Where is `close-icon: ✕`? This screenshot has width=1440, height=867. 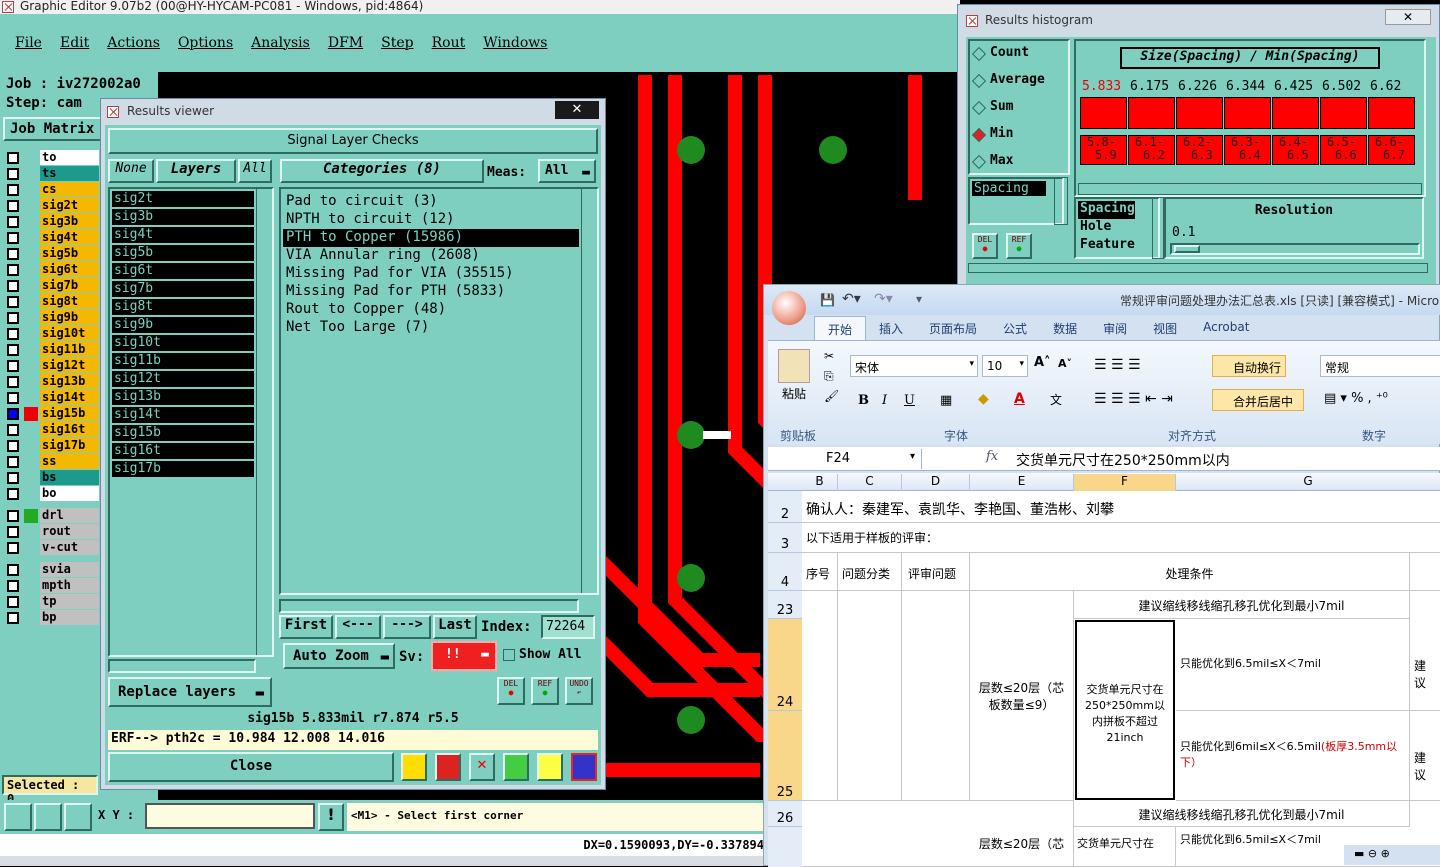
close-icon: ✕ is located at coordinates (577, 110).